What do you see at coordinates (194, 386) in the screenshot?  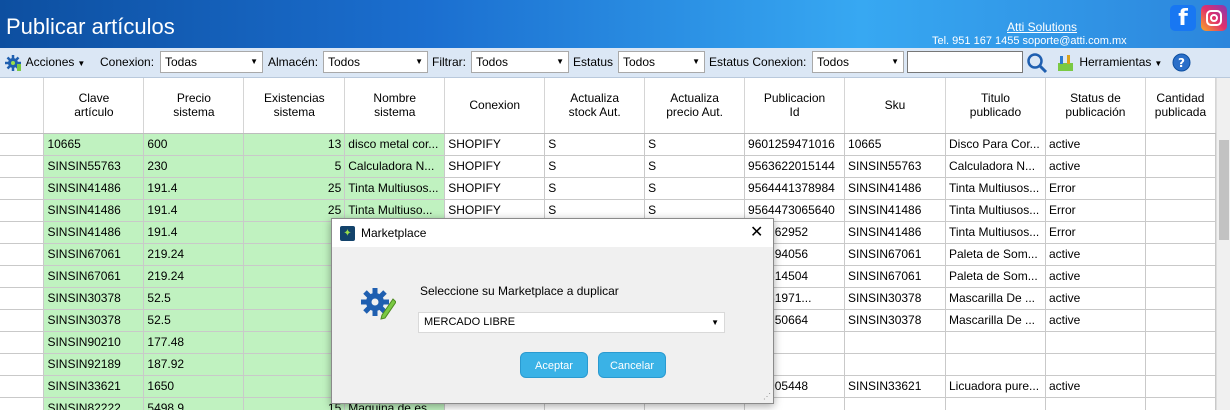 I see `table-cell: 1650` at bounding box center [194, 386].